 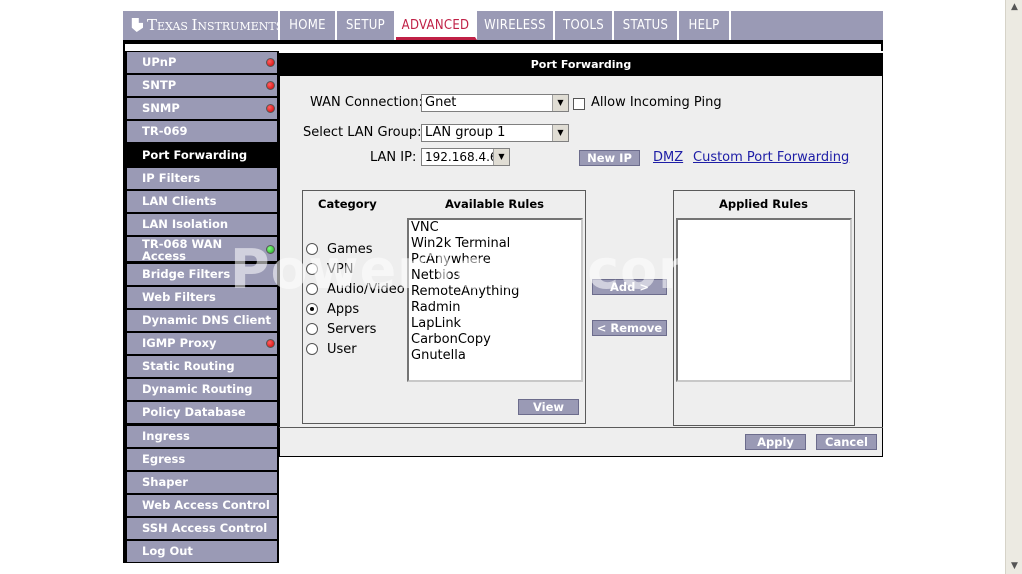 I want to click on sidebar-item-egress: Egress, so click(x=202, y=459).